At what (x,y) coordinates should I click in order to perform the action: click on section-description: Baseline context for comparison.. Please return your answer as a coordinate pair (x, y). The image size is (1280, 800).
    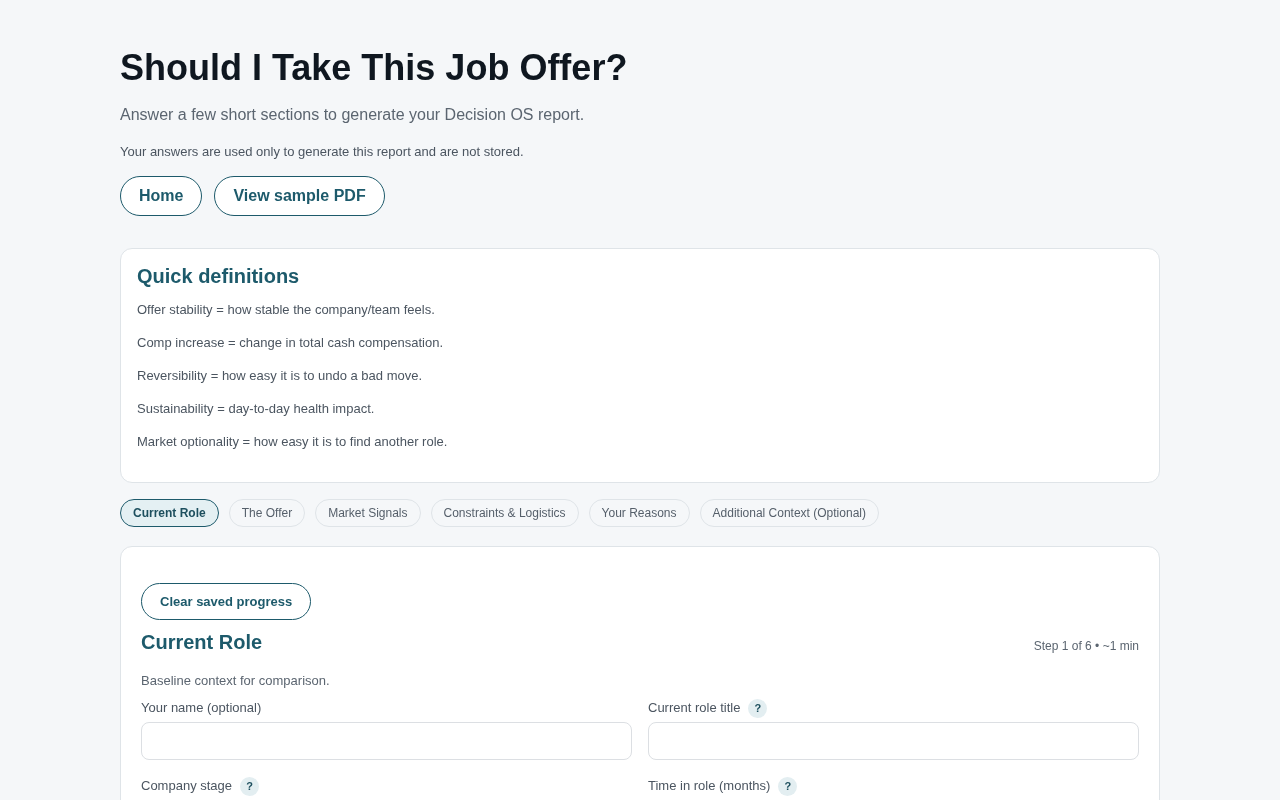
    Looking at the image, I should click on (235, 681).